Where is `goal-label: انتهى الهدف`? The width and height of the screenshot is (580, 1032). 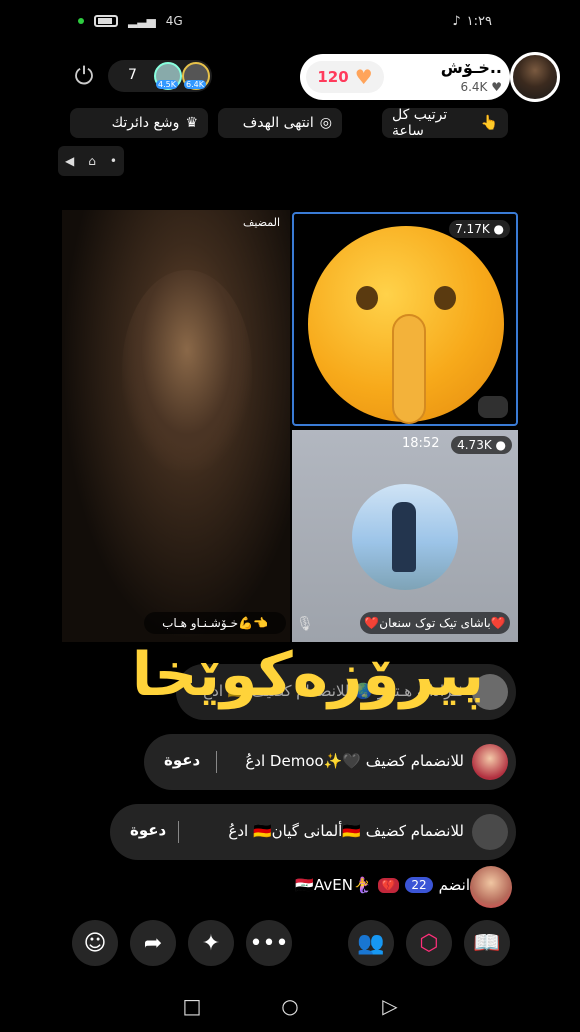
goal-label: انتهى الهدف is located at coordinates (278, 123).